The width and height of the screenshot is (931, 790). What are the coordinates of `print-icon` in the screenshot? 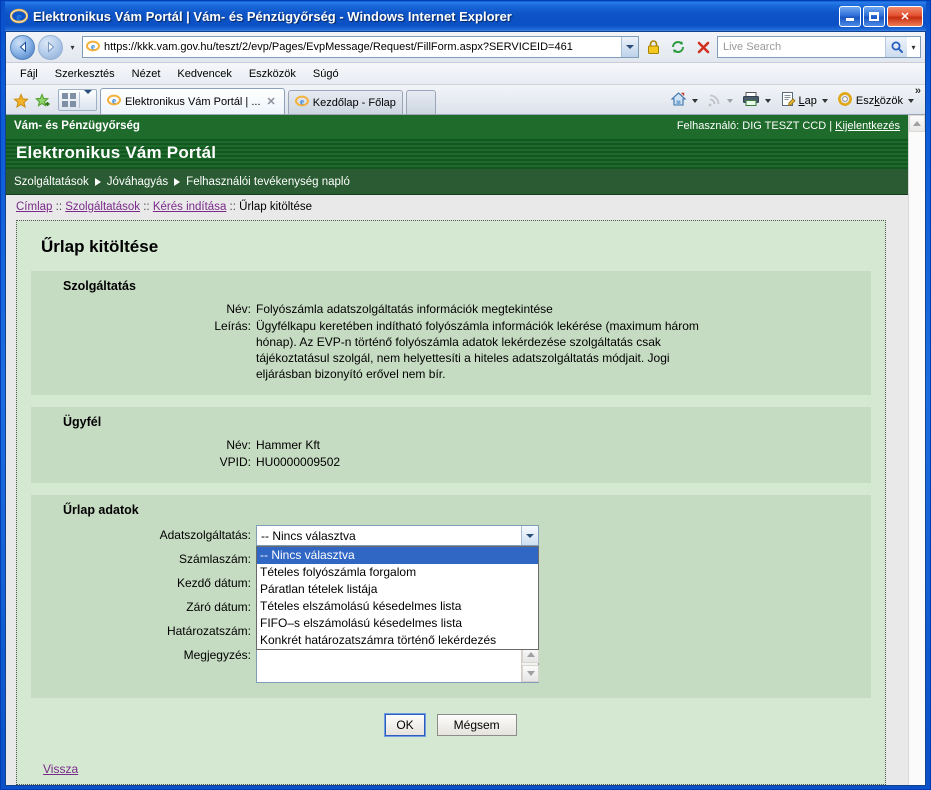 It's located at (751, 100).